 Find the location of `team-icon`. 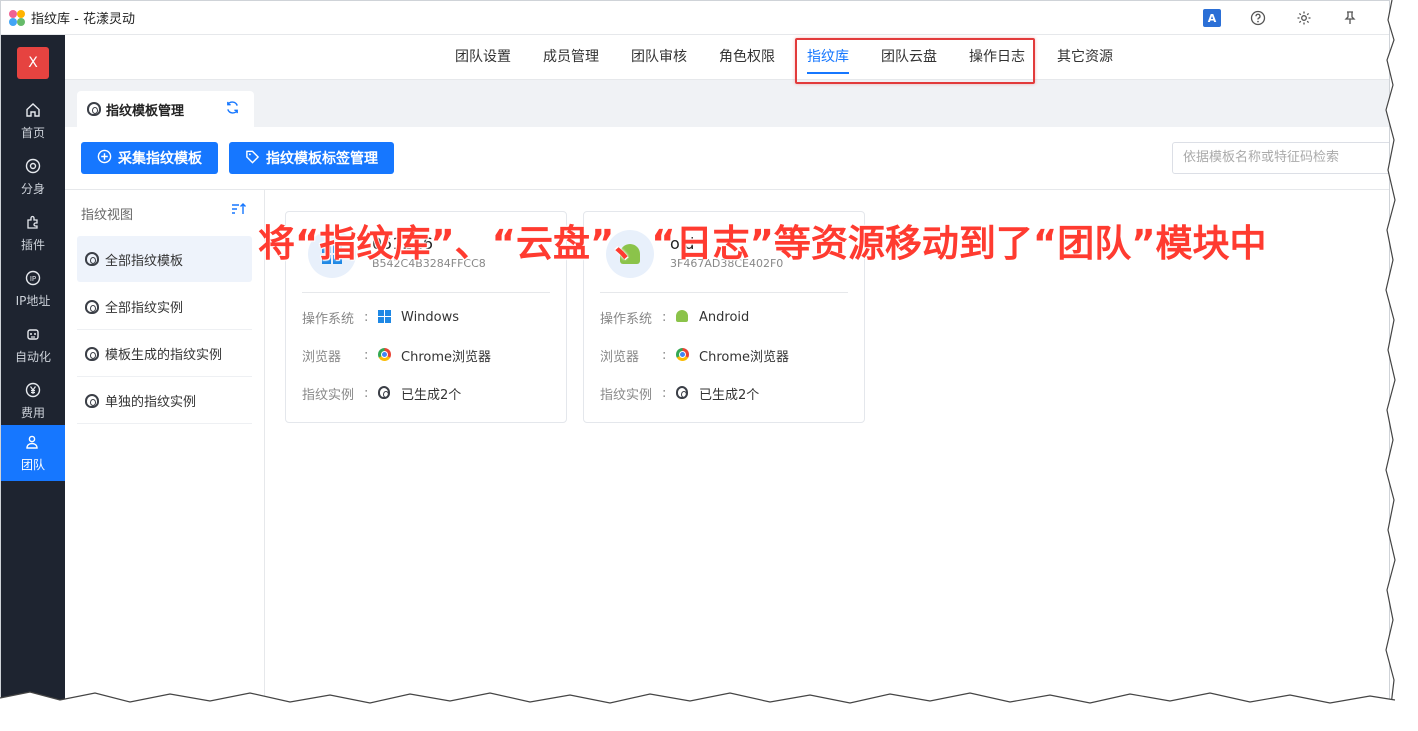

team-icon is located at coordinates (33, 443).